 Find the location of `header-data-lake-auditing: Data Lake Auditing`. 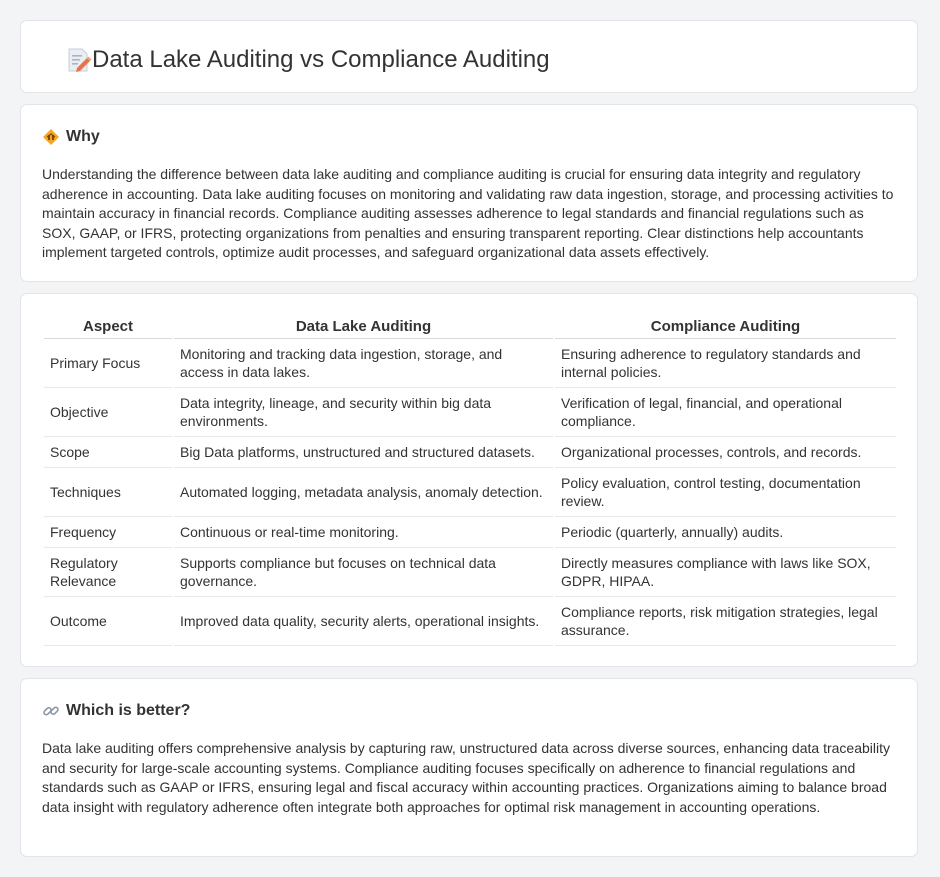

header-data-lake-auditing: Data Lake Auditing is located at coordinates (363, 326).